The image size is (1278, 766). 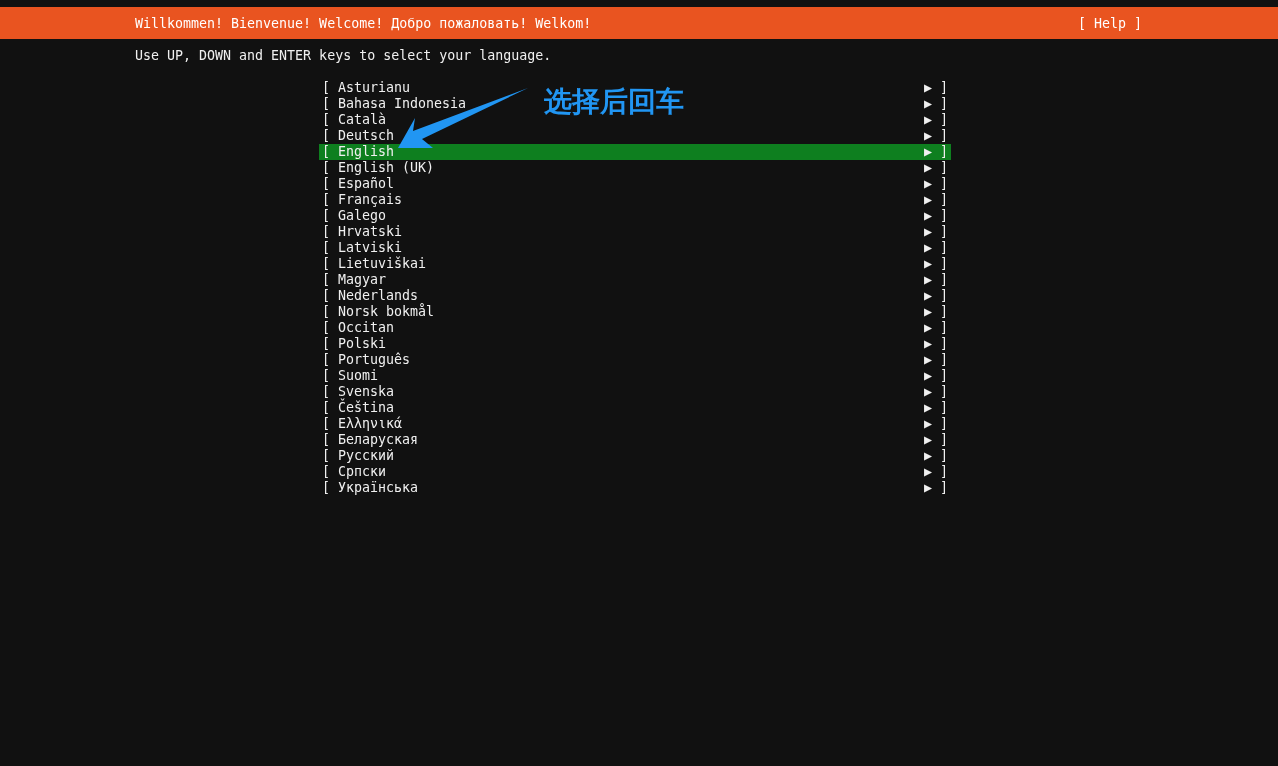 I want to click on help-button: [ Help ], so click(x=1109, y=23).